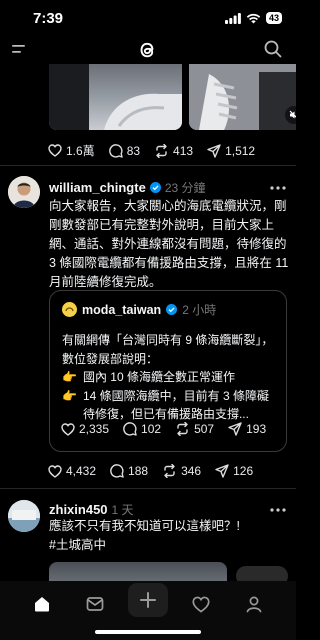 This screenshot has width=320, height=640. I want to click on repost-button: 413, so click(174, 150).